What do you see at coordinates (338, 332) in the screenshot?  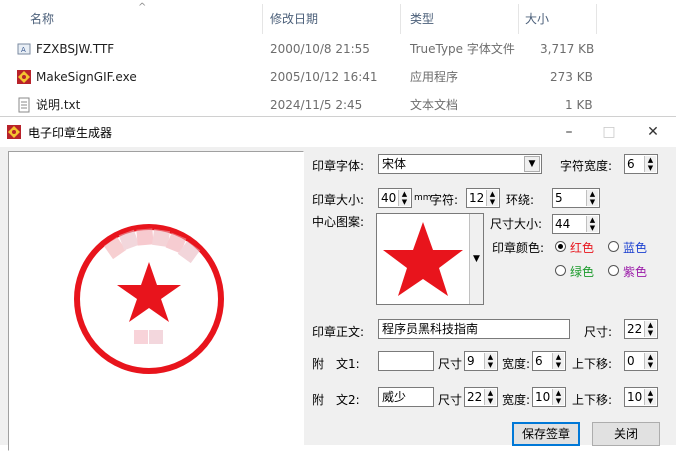 I see `body-text-label: 印章正文:` at bounding box center [338, 332].